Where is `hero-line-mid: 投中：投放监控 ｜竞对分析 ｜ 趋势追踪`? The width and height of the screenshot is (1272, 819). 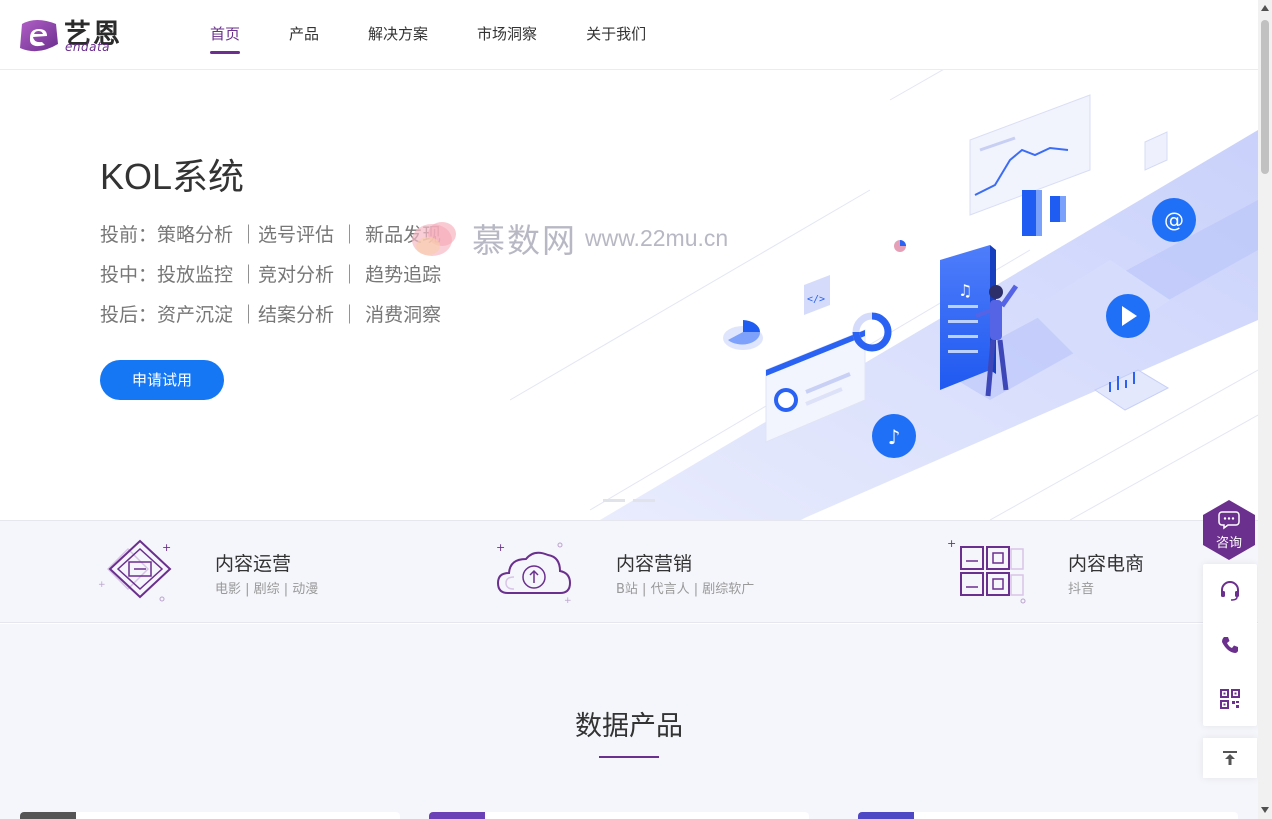
hero-line-mid: 投中：投放监控 ｜竞对分析 ｜ 趋势追踪 is located at coordinates (271, 275).